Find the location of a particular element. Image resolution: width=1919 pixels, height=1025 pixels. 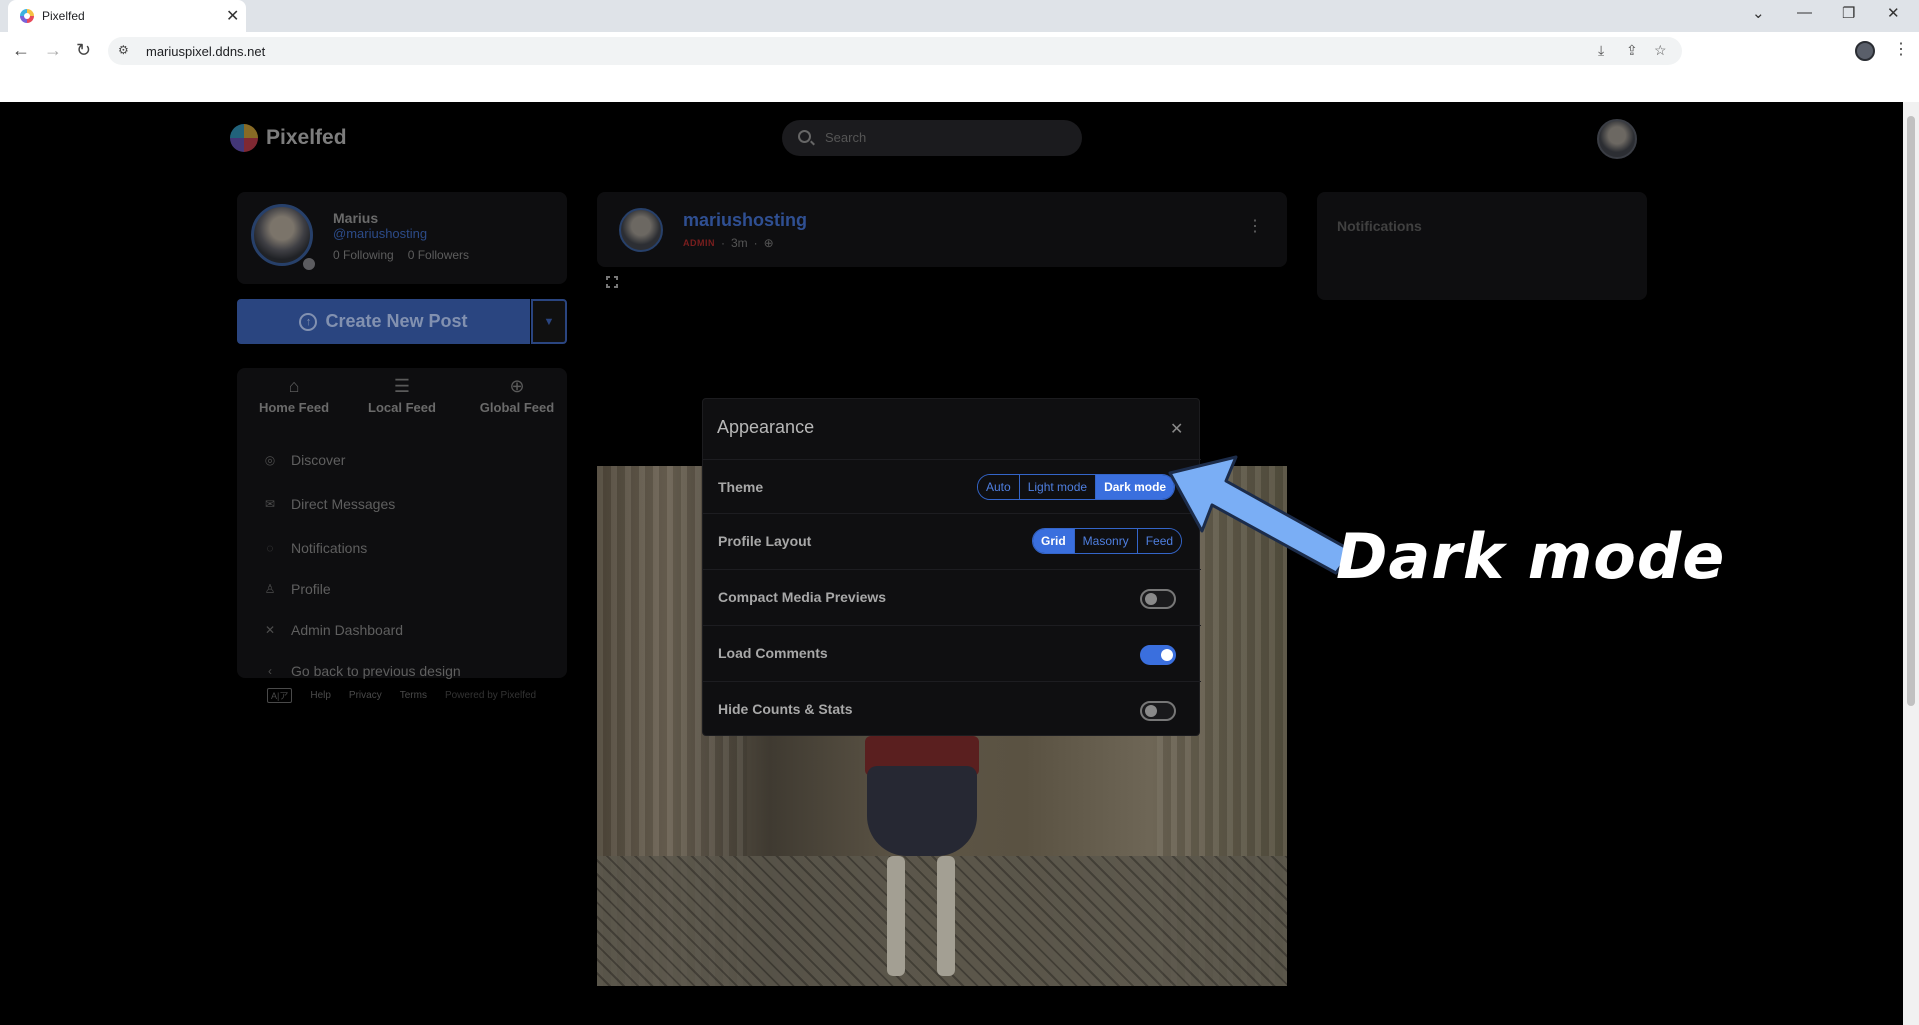

profile-handle: @mariushosting is located at coordinates (380, 233).